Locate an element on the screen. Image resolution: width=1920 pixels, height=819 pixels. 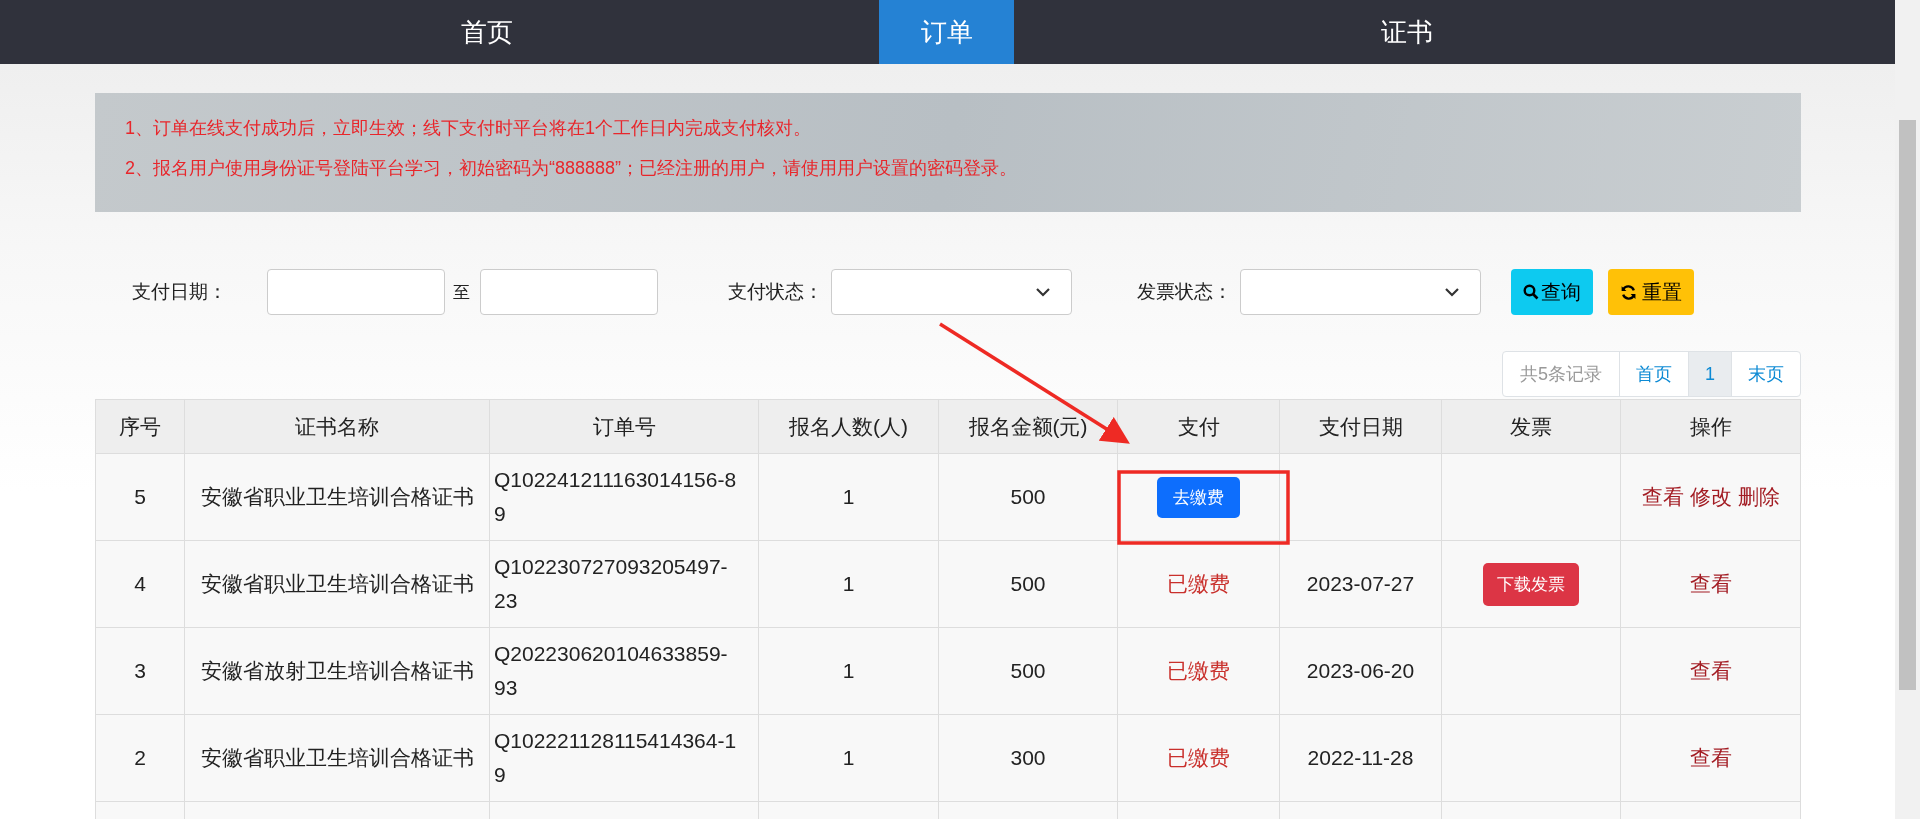
column-header: 报名金额(元) is located at coordinates (1028, 426).